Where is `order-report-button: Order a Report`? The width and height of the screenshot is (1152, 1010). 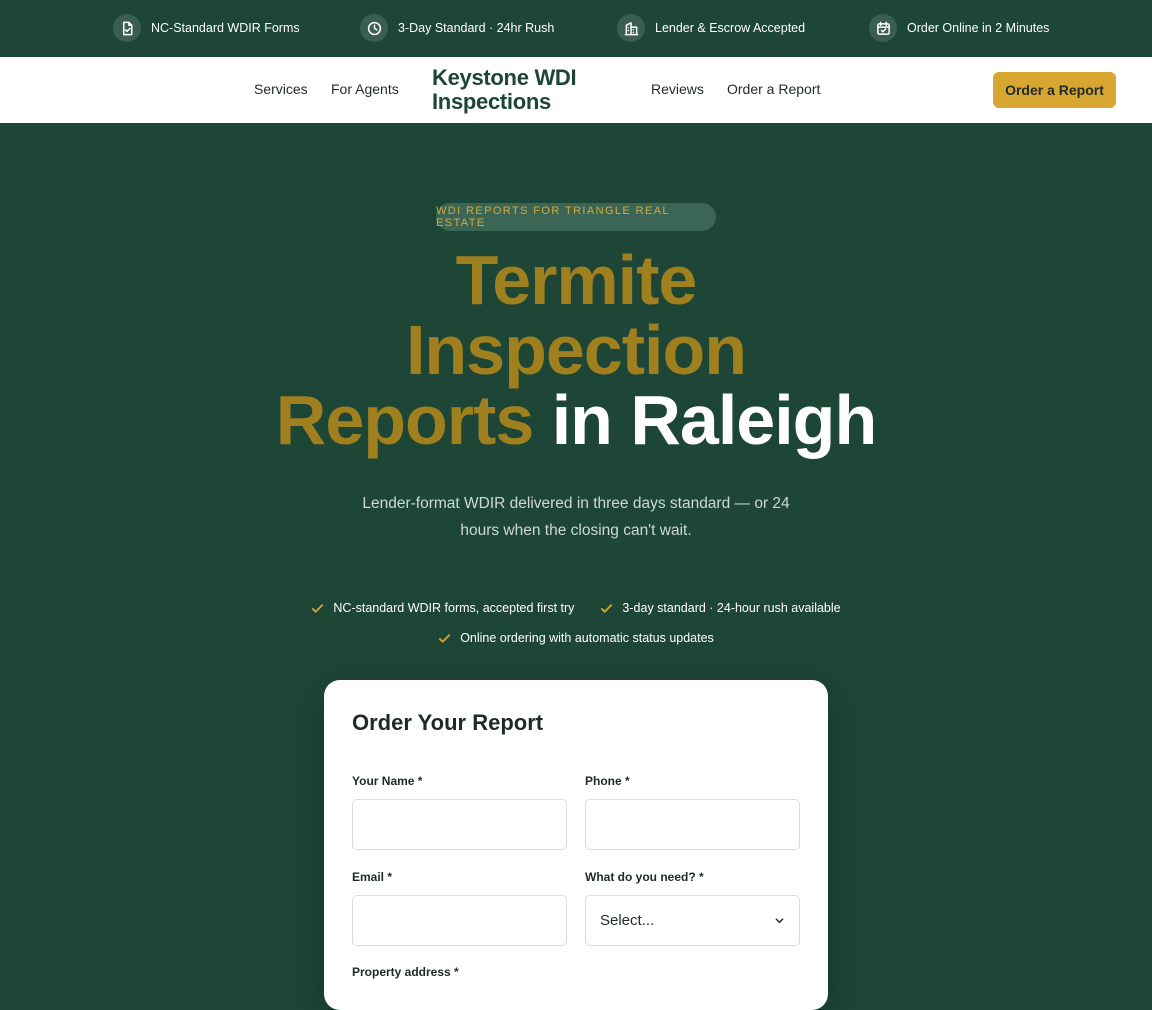
order-report-button: Order a Report is located at coordinates (1054, 90).